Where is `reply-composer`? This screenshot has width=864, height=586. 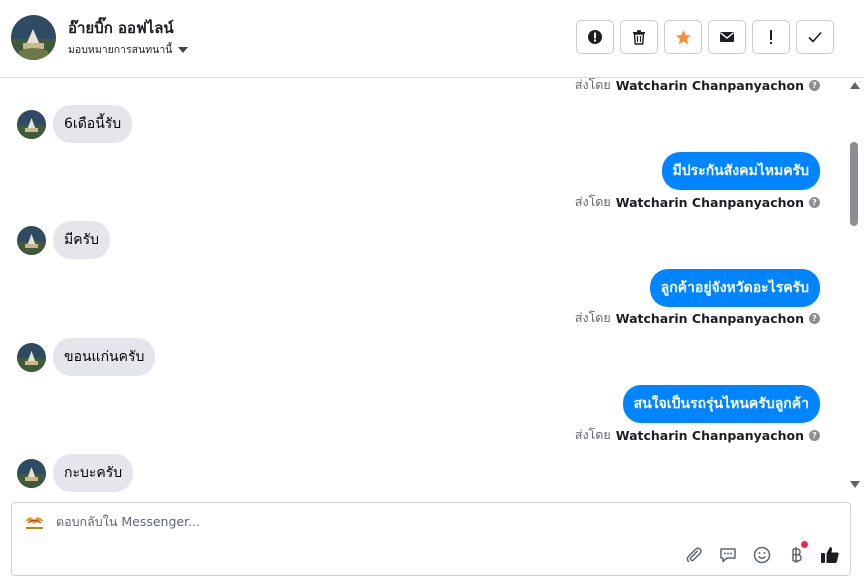
reply-composer is located at coordinates (431, 539).